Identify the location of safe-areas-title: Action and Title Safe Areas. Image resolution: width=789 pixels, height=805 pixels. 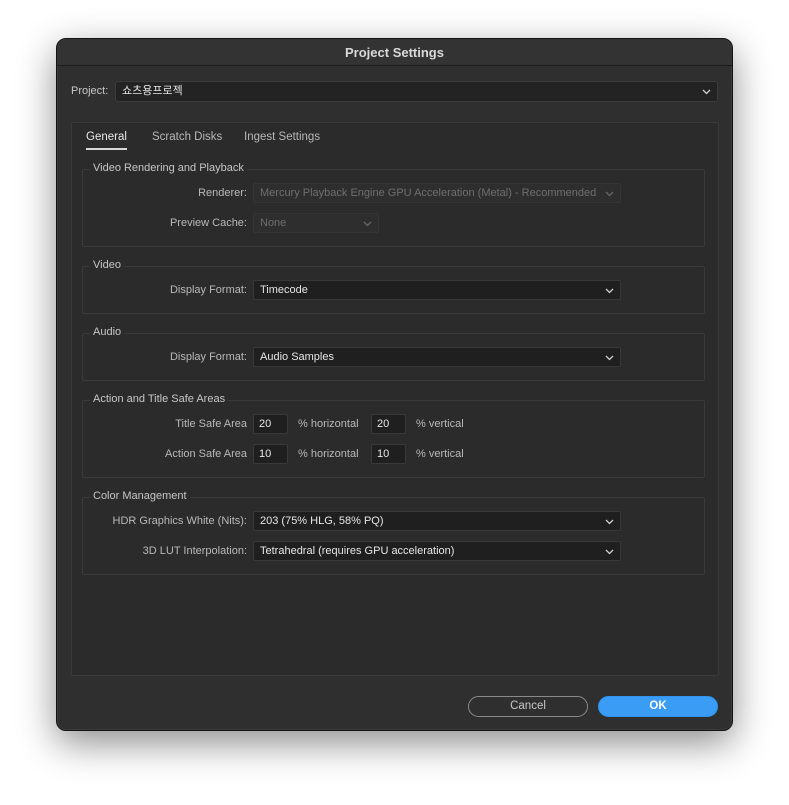
(159, 399).